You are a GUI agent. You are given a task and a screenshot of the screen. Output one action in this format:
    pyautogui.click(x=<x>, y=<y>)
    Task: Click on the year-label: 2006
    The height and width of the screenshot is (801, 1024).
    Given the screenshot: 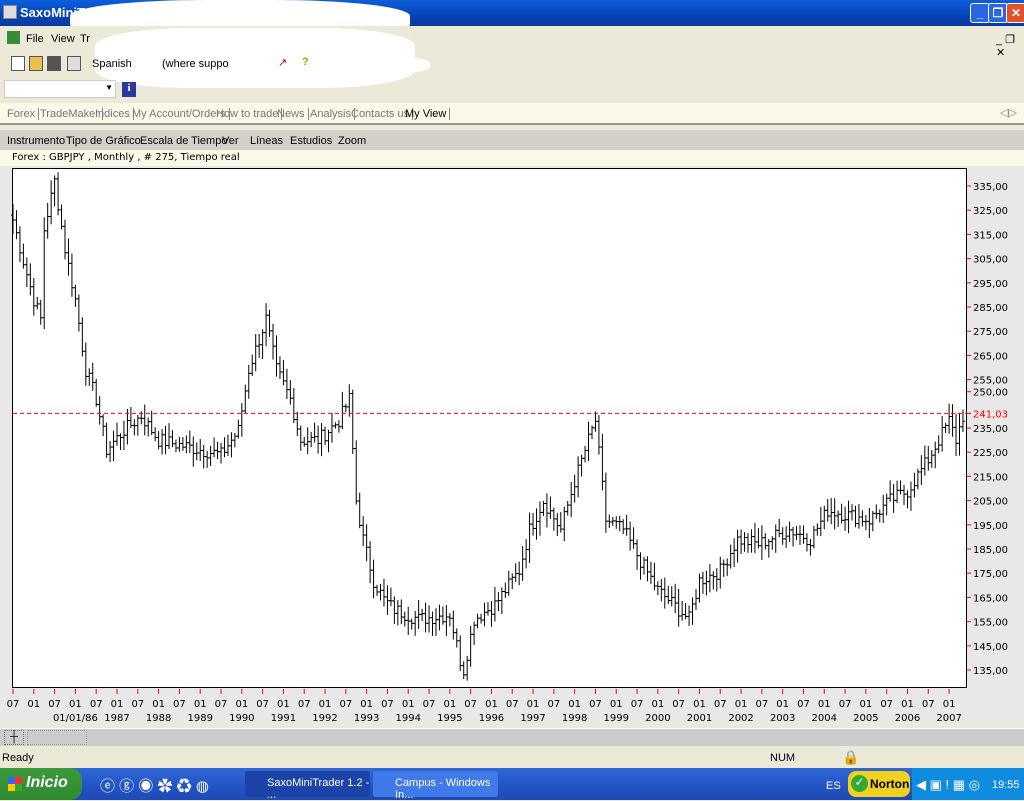 What is the action you would take?
    pyautogui.click(x=907, y=718)
    